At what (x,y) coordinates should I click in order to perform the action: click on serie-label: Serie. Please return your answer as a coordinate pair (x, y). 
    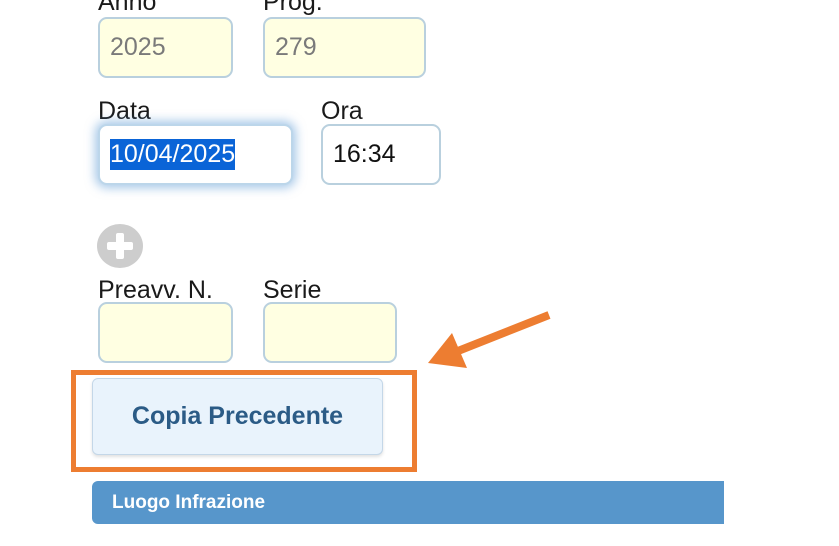
    Looking at the image, I should click on (292, 290).